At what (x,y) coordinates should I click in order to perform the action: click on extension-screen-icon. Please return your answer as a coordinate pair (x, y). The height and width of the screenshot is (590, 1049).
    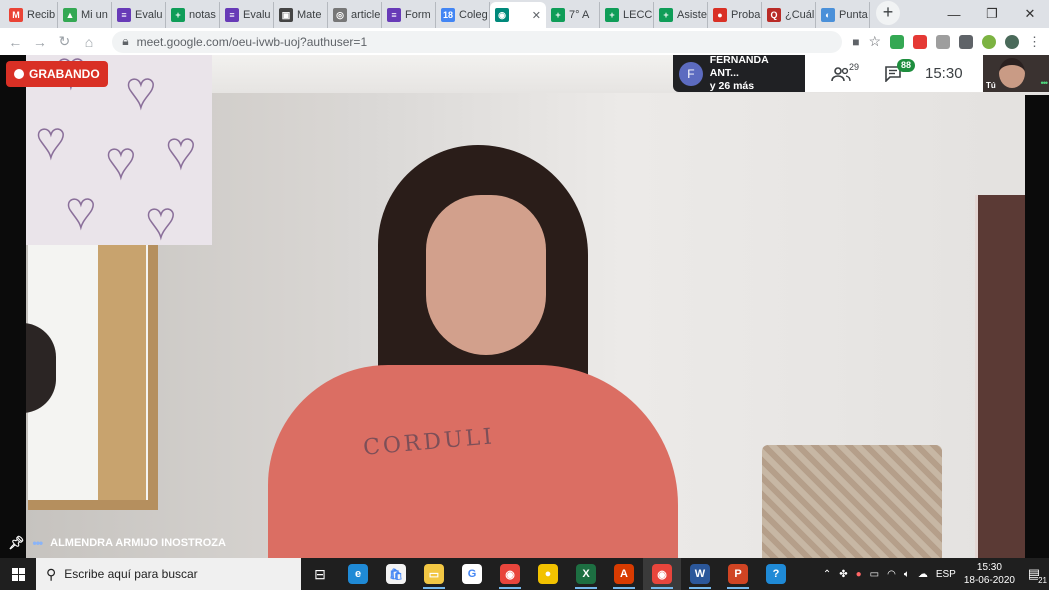
    Looking at the image, I should click on (966, 41).